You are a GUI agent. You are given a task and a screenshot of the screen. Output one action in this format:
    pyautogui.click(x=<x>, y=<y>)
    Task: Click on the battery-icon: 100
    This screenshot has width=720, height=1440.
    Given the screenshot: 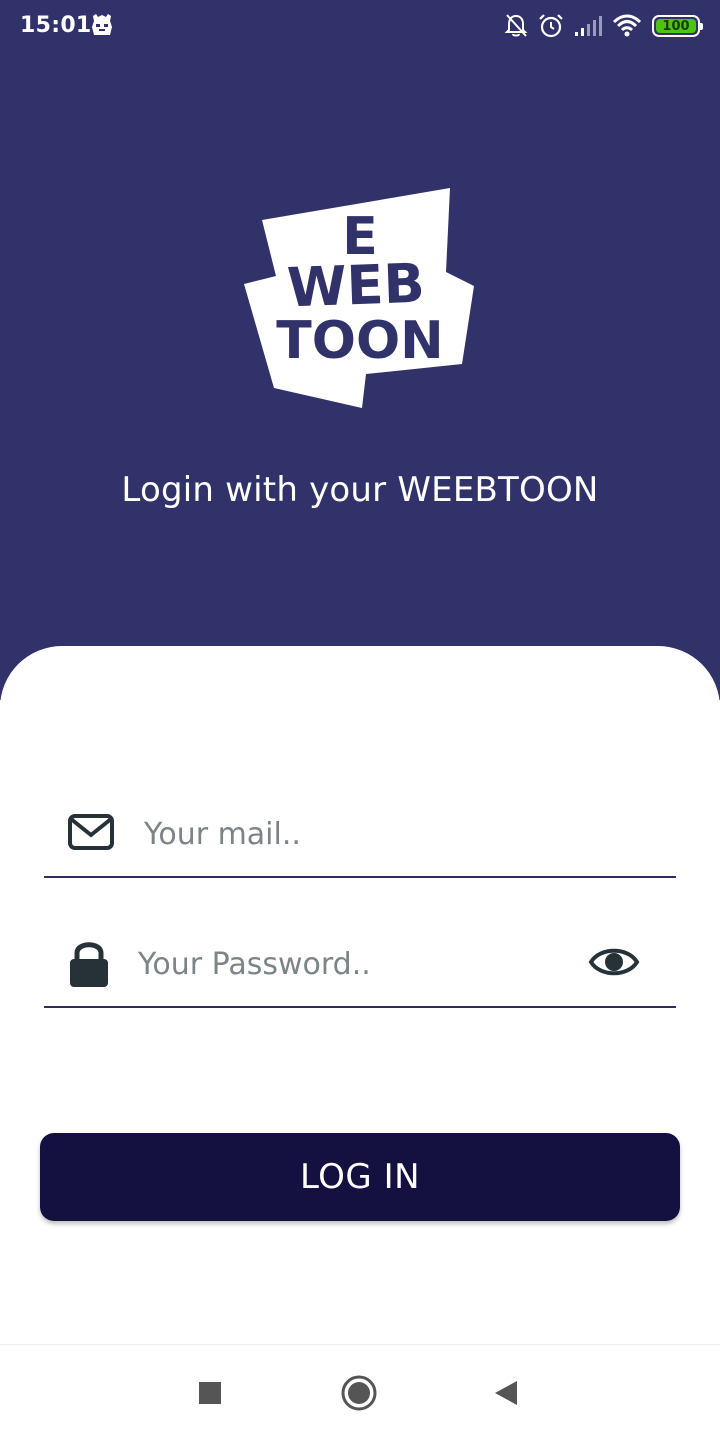 What is the action you would take?
    pyautogui.click(x=677, y=26)
    